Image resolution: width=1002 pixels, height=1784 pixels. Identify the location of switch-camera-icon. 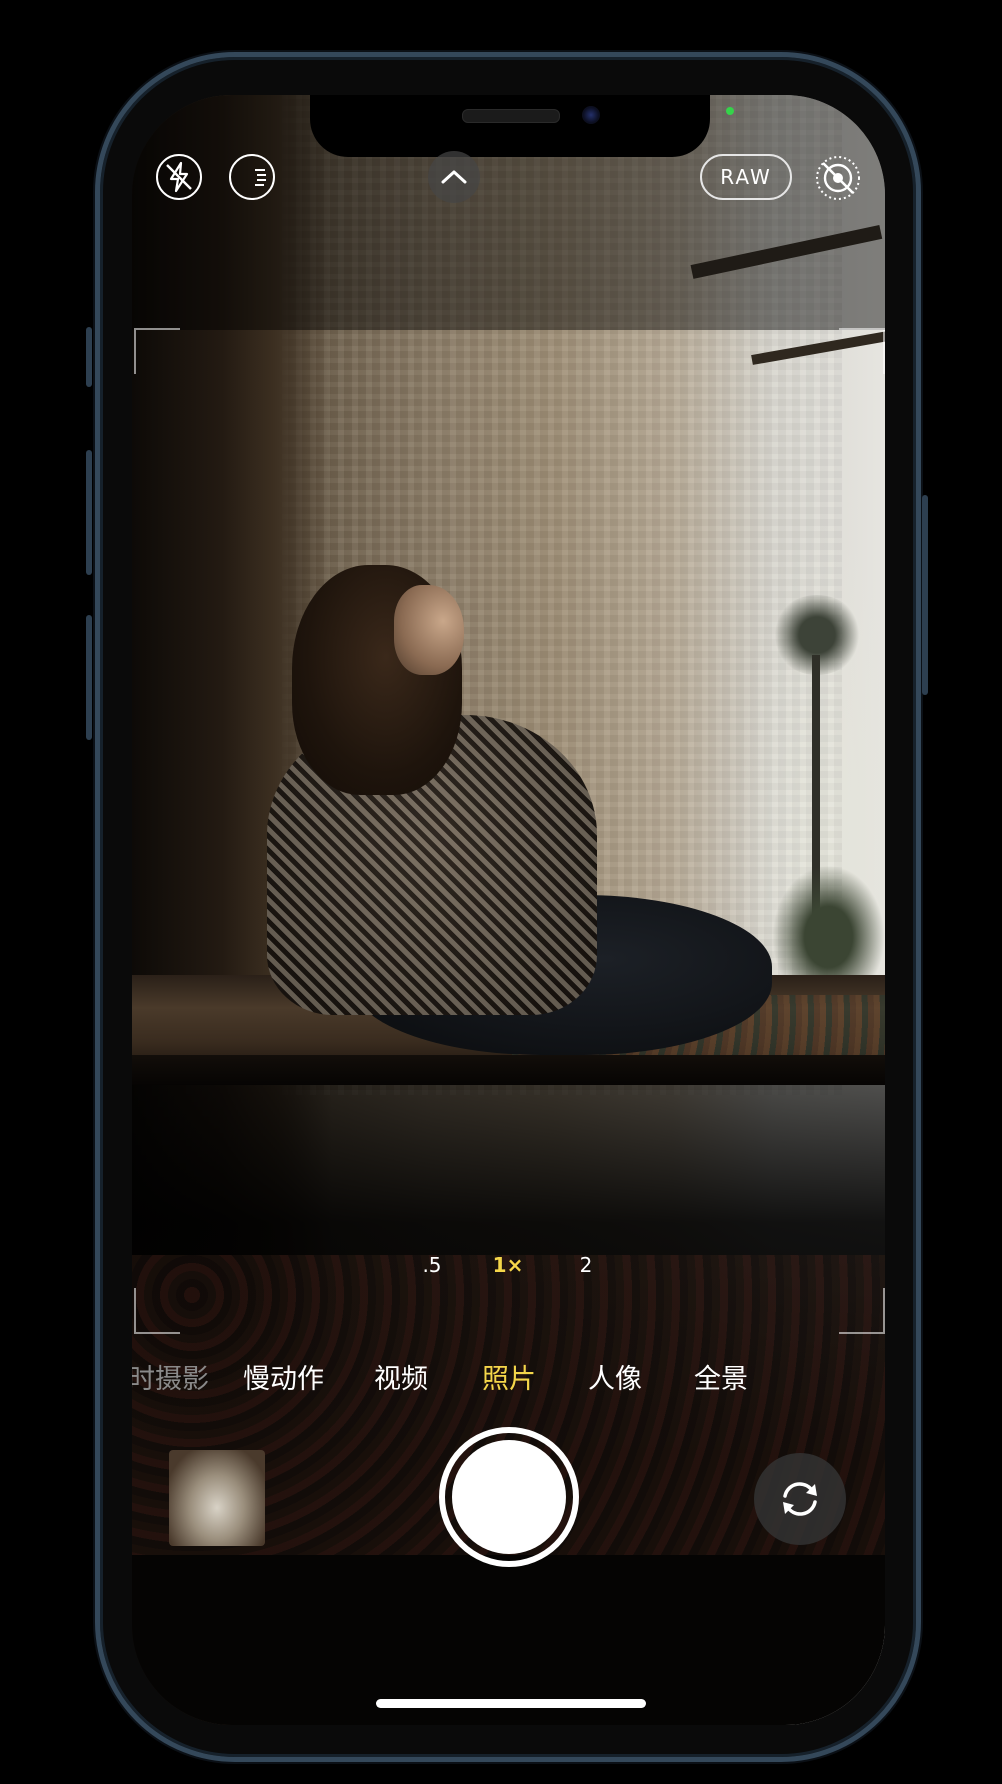
(800, 1499).